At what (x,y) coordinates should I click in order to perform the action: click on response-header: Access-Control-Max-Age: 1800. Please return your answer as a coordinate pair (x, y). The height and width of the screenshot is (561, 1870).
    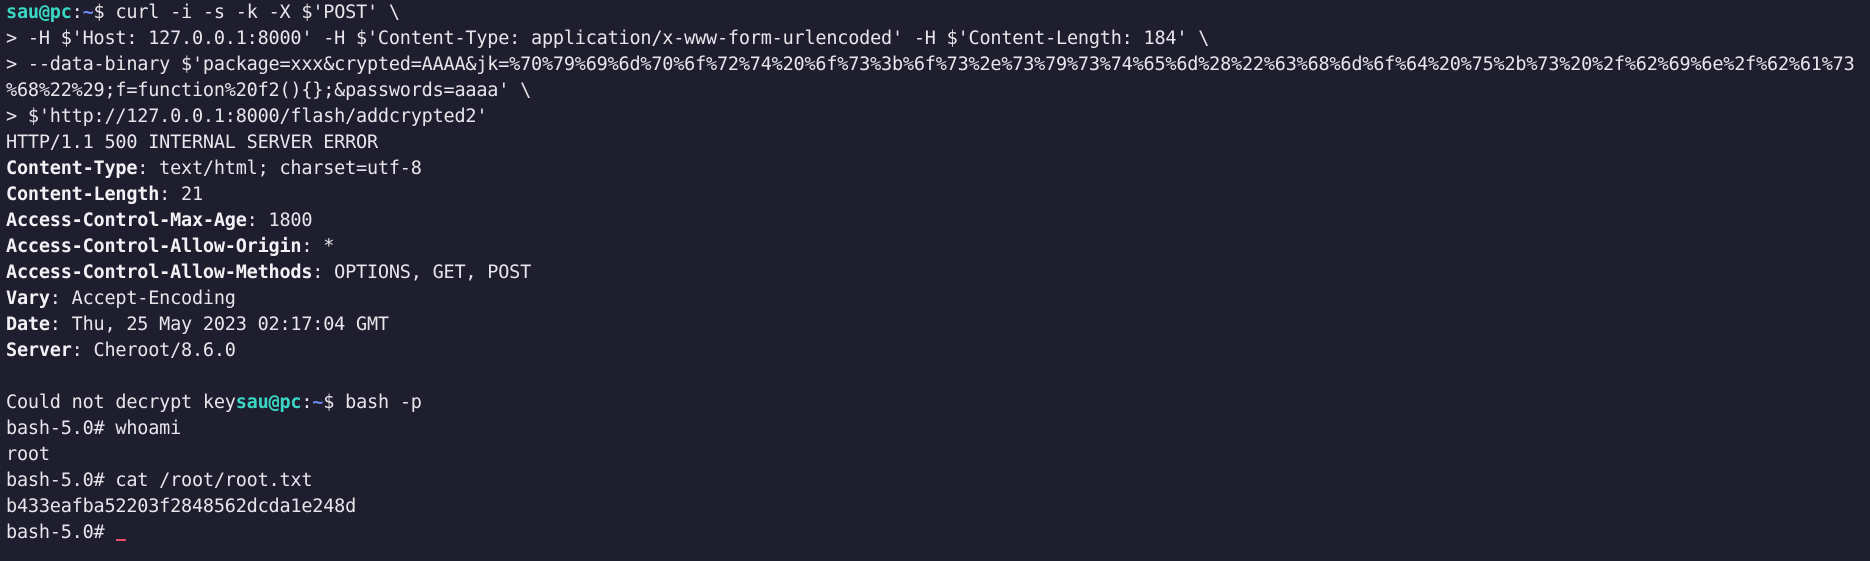
    Looking at the image, I should click on (935, 221).